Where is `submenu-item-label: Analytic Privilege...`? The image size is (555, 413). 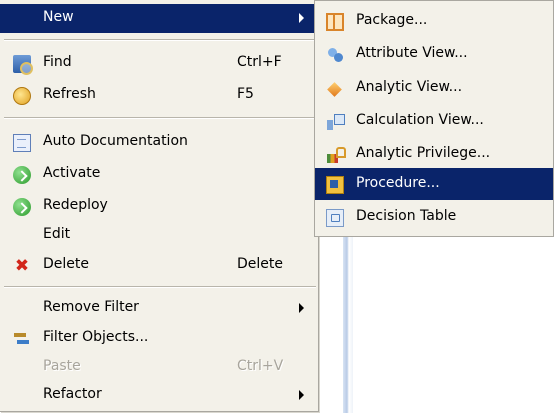 submenu-item-label: Analytic Privilege... is located at coordinates (423, 153).